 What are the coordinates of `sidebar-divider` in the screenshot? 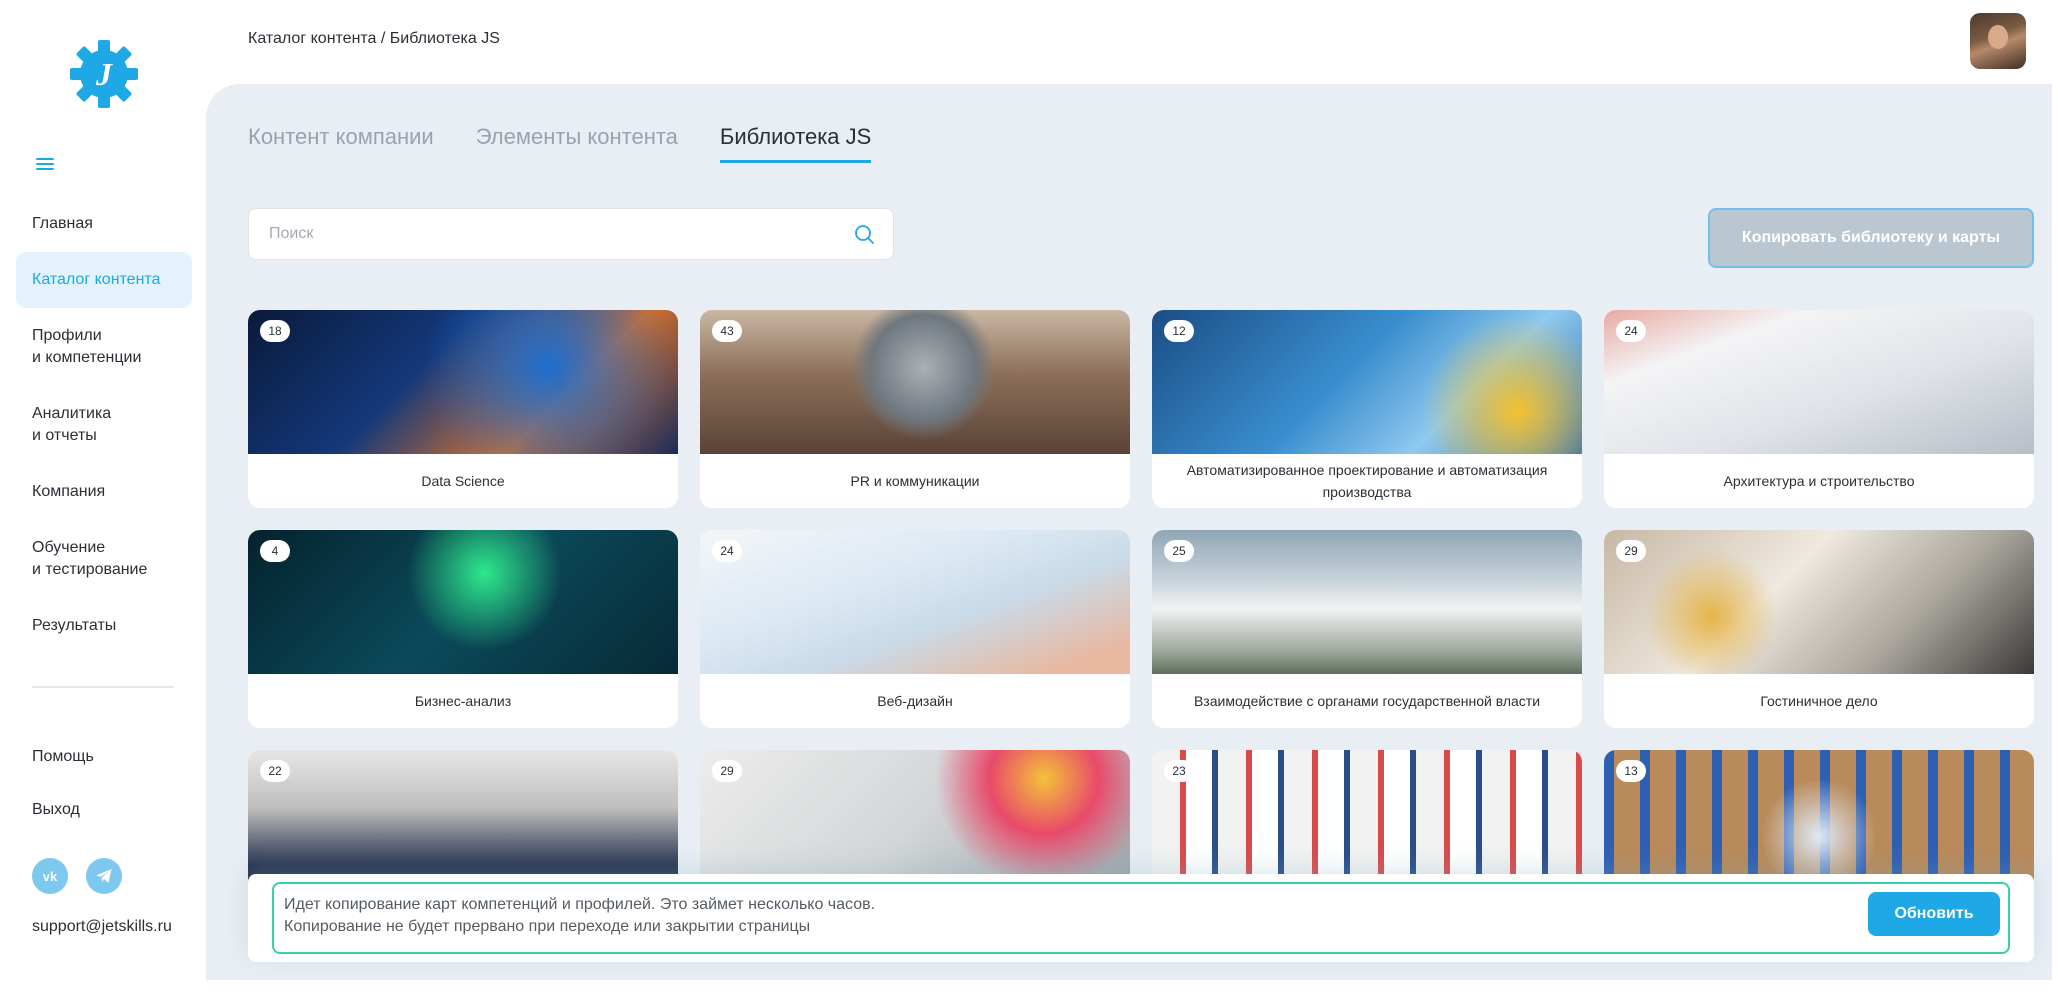 It's located at (103, 687).